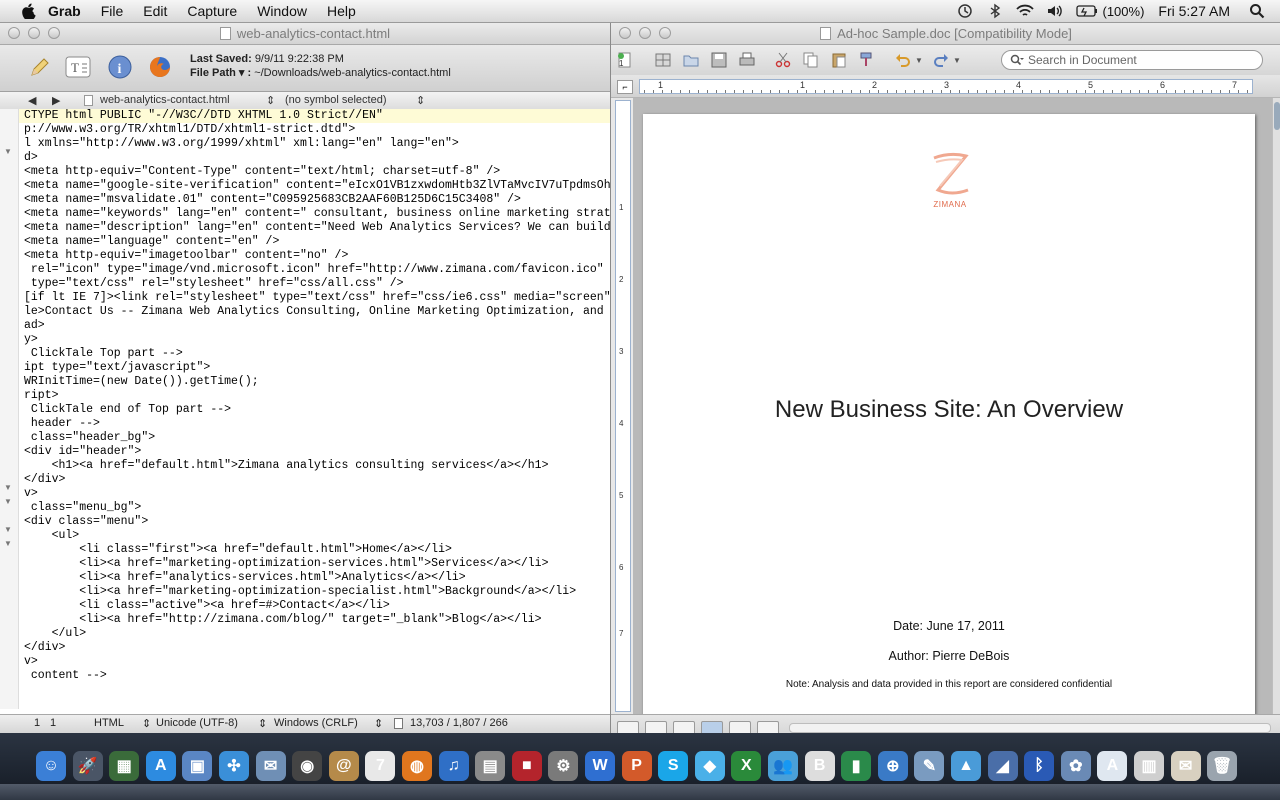 Image resolution: width=1280 pixels, height=800 pixels. I want to click on launchpad-icon: 🚀, so click(87, 766).